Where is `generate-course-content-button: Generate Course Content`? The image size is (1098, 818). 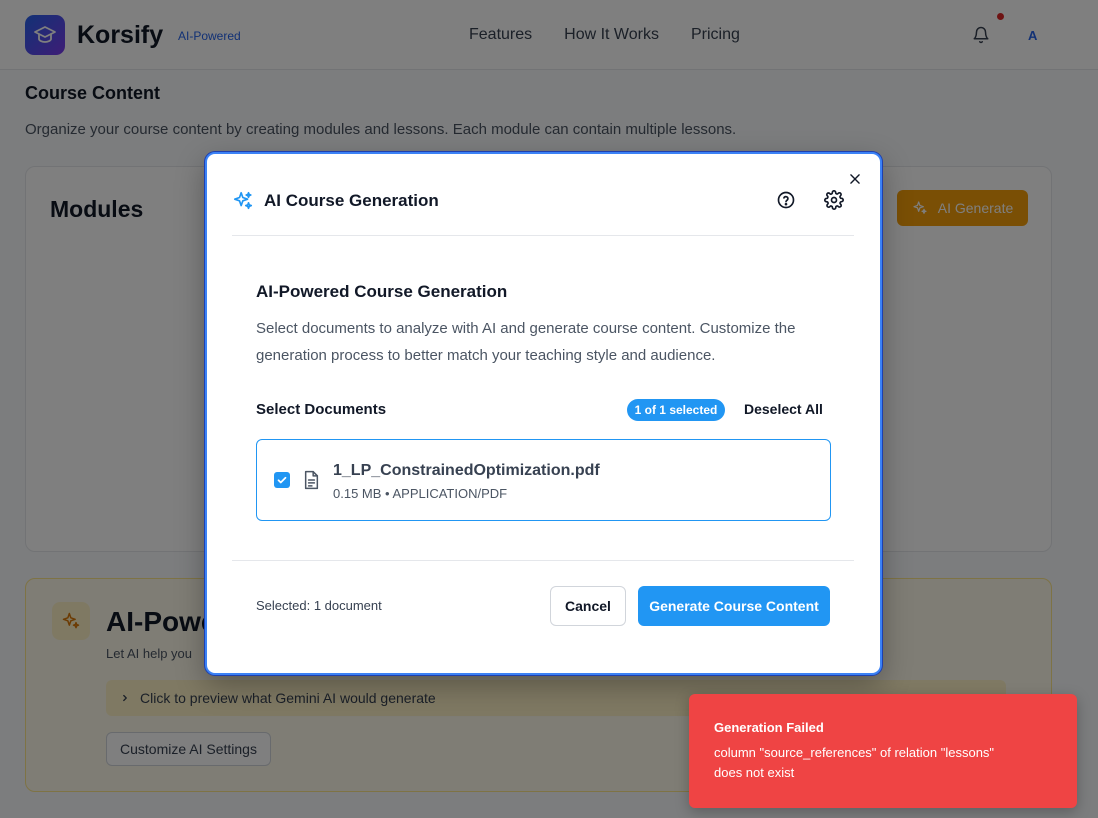 generate-course-content-button: Generate Course Content is located at coordinates (734, 606).